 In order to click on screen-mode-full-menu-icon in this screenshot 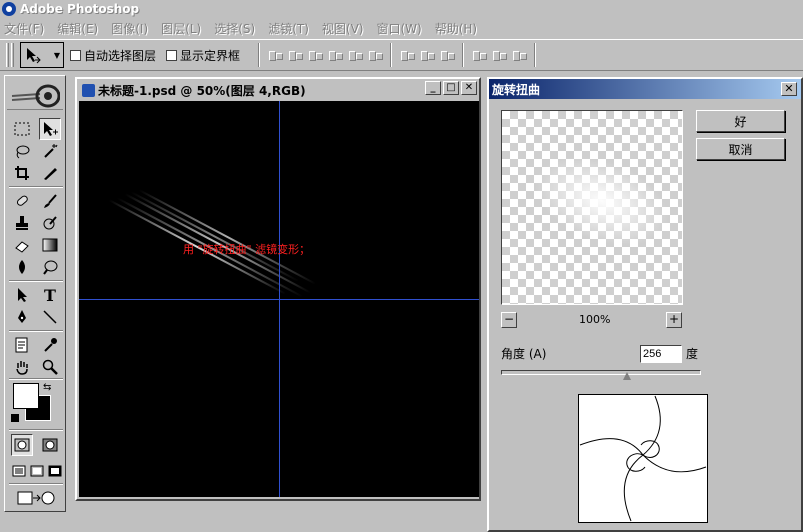, I will do `click(37, 471)`.